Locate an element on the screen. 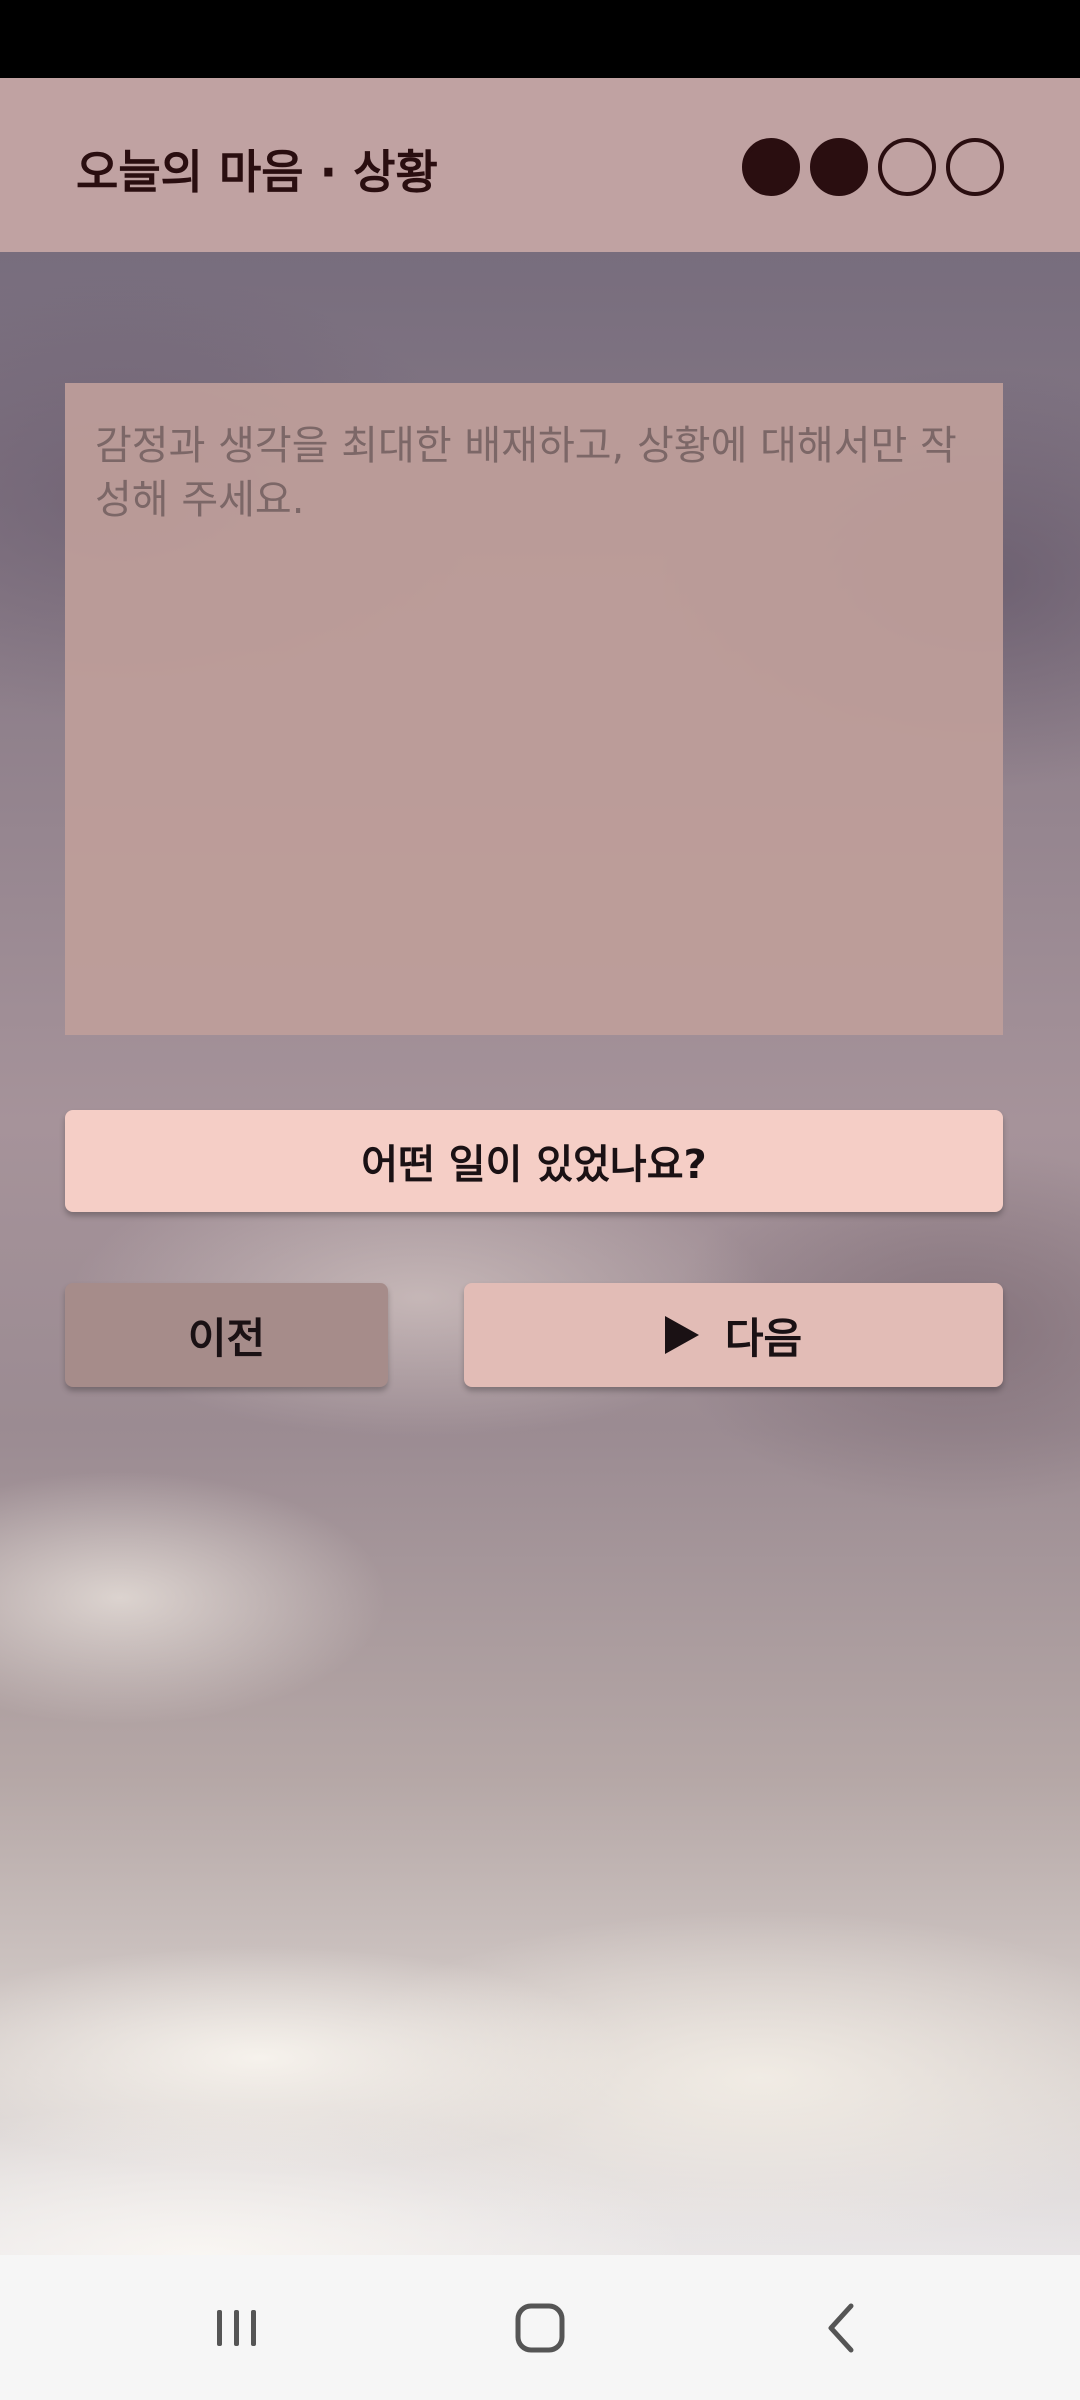  next-button: 다음 is located at coordinates (733, 1335).